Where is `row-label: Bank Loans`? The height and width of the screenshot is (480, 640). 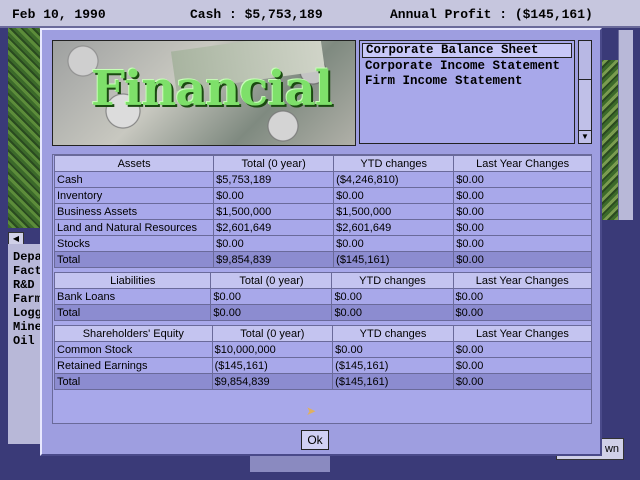
row-label: Bank Loans is located at coordinates (132, 296).